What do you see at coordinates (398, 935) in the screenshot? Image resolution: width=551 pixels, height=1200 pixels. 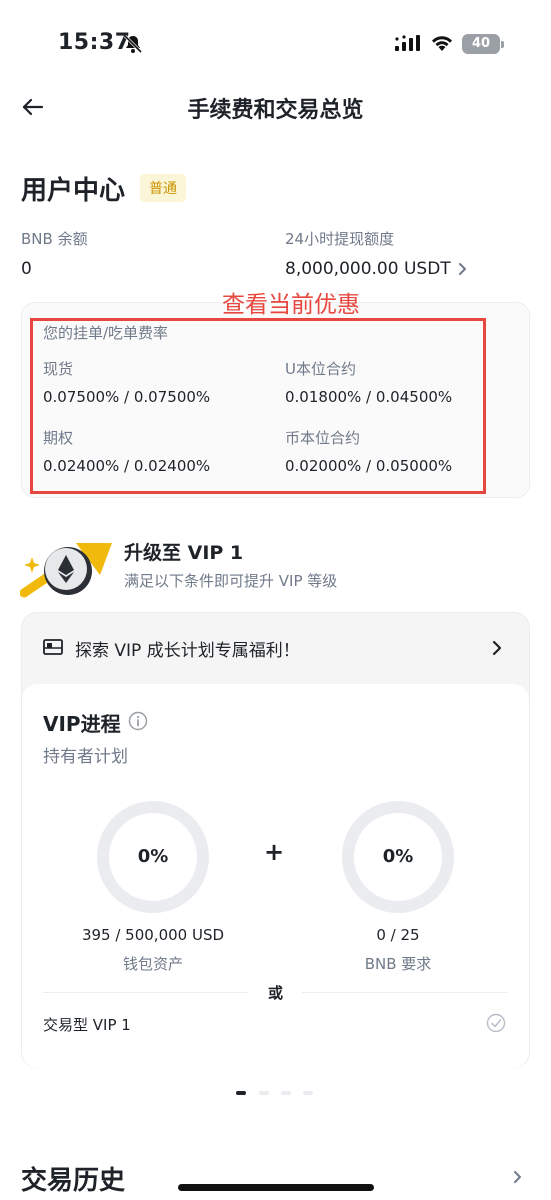 I see `bnb-progress-amount: 0 / 25` at bounding box center [398, 935].